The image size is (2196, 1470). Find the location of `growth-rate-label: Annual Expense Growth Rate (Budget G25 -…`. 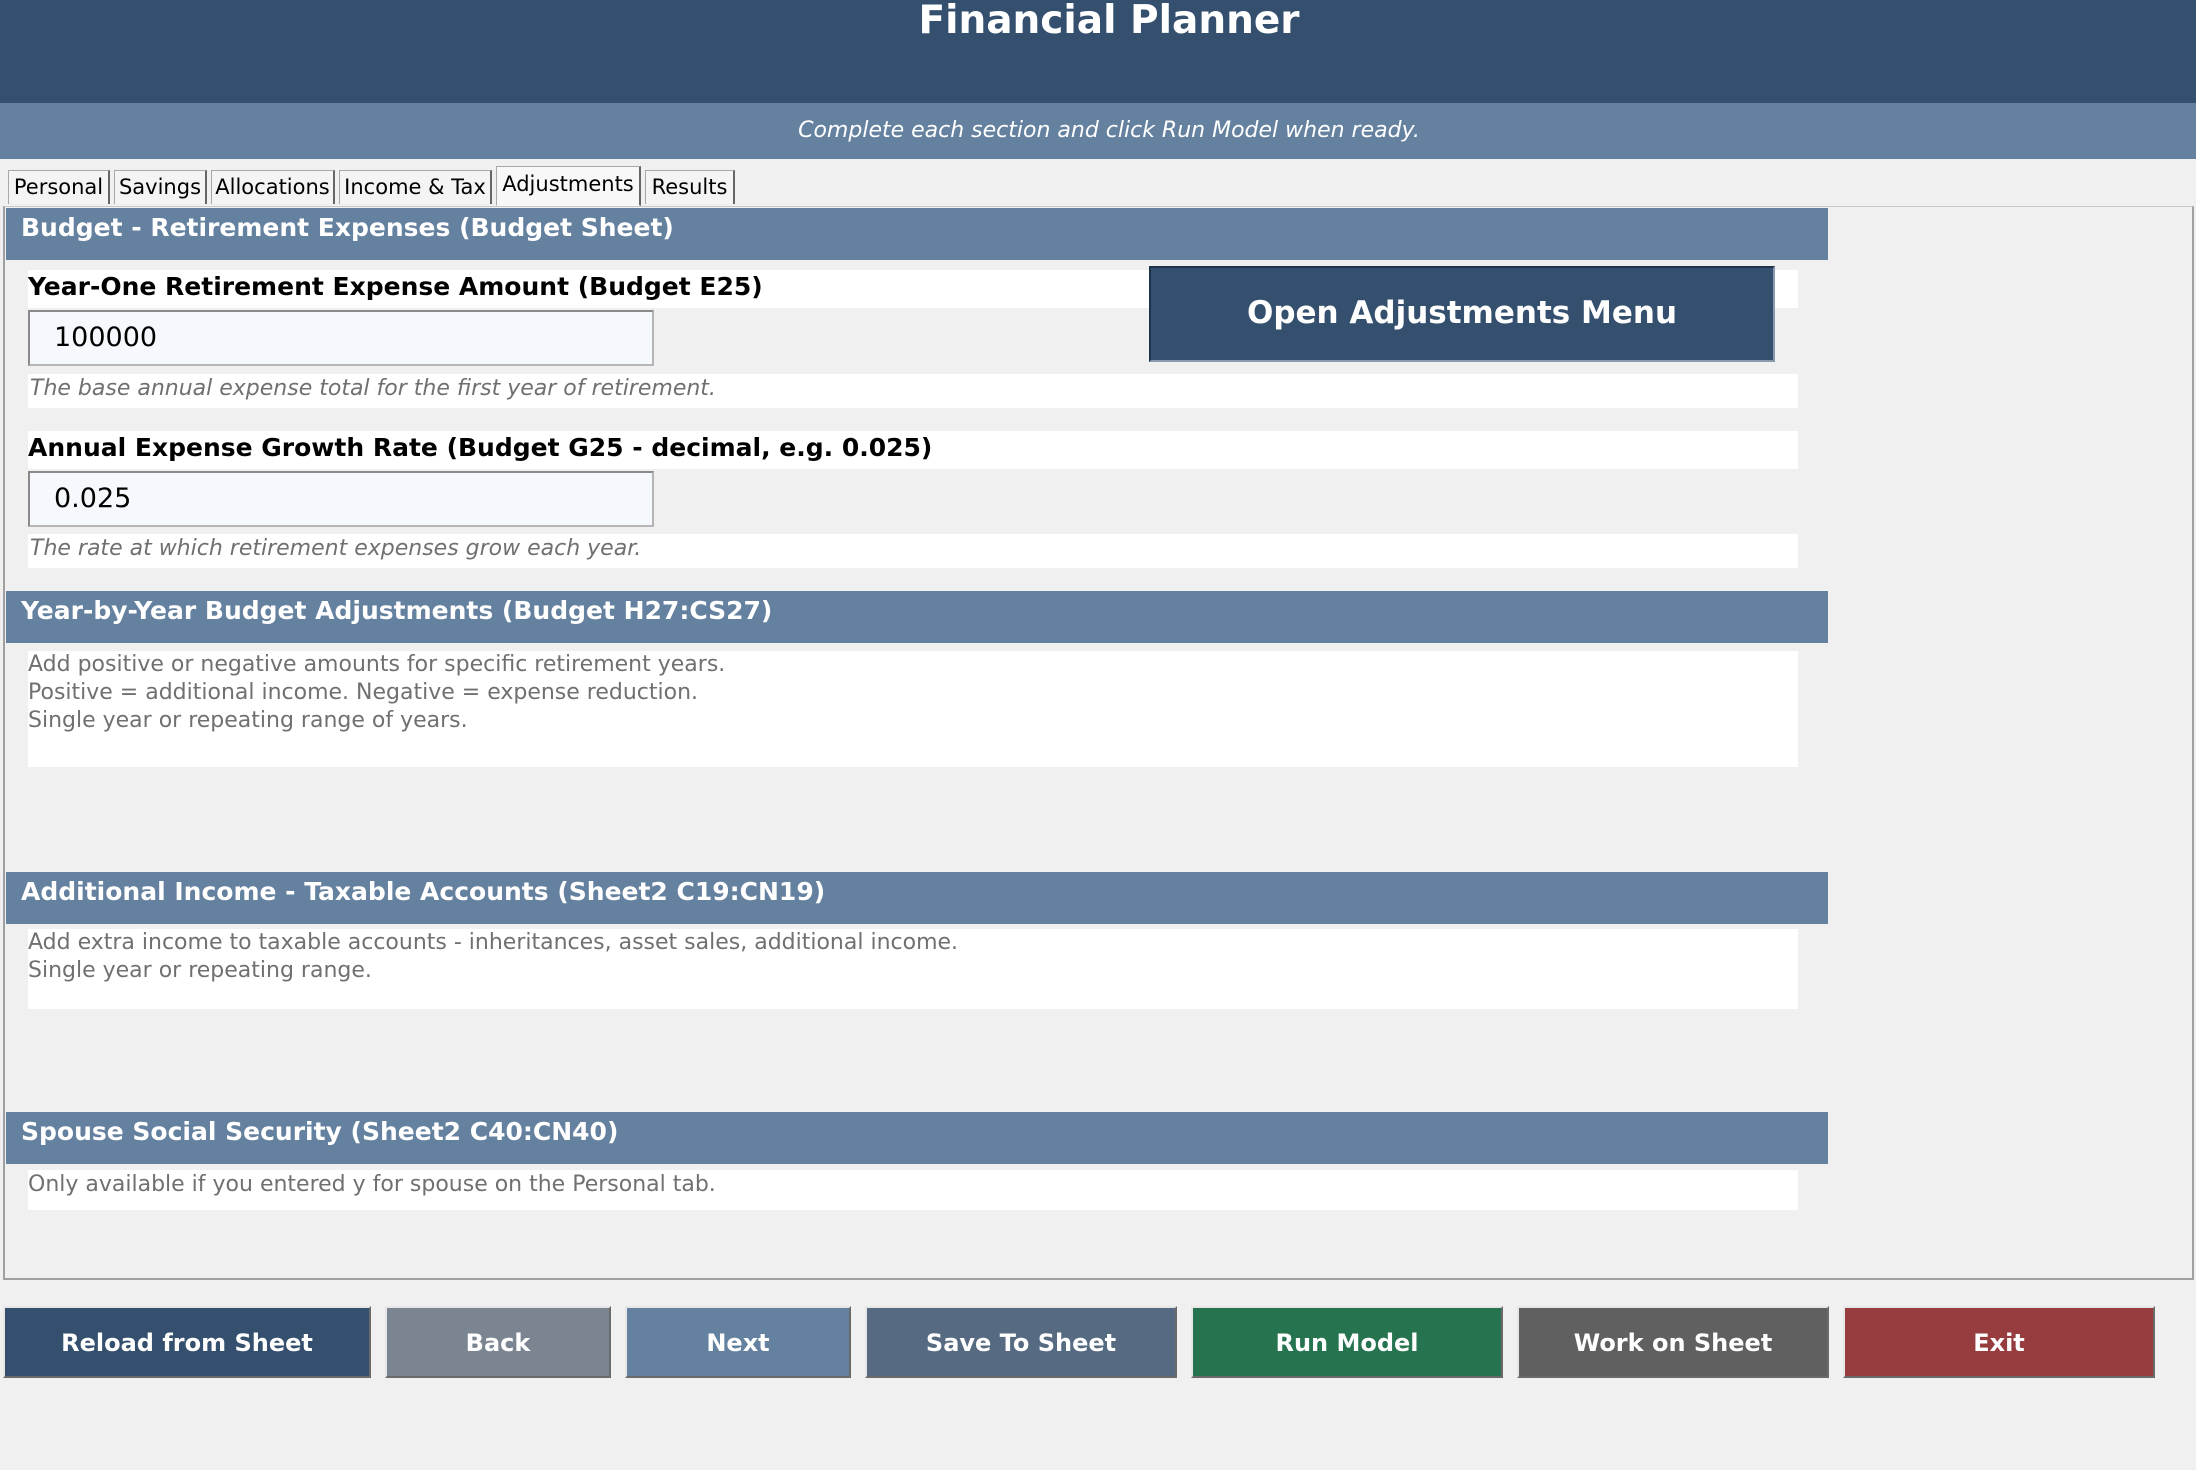

growth-rate-label: Annual Expense Growth Rate (Budget G25 -… is located at coordinates (480, 447).